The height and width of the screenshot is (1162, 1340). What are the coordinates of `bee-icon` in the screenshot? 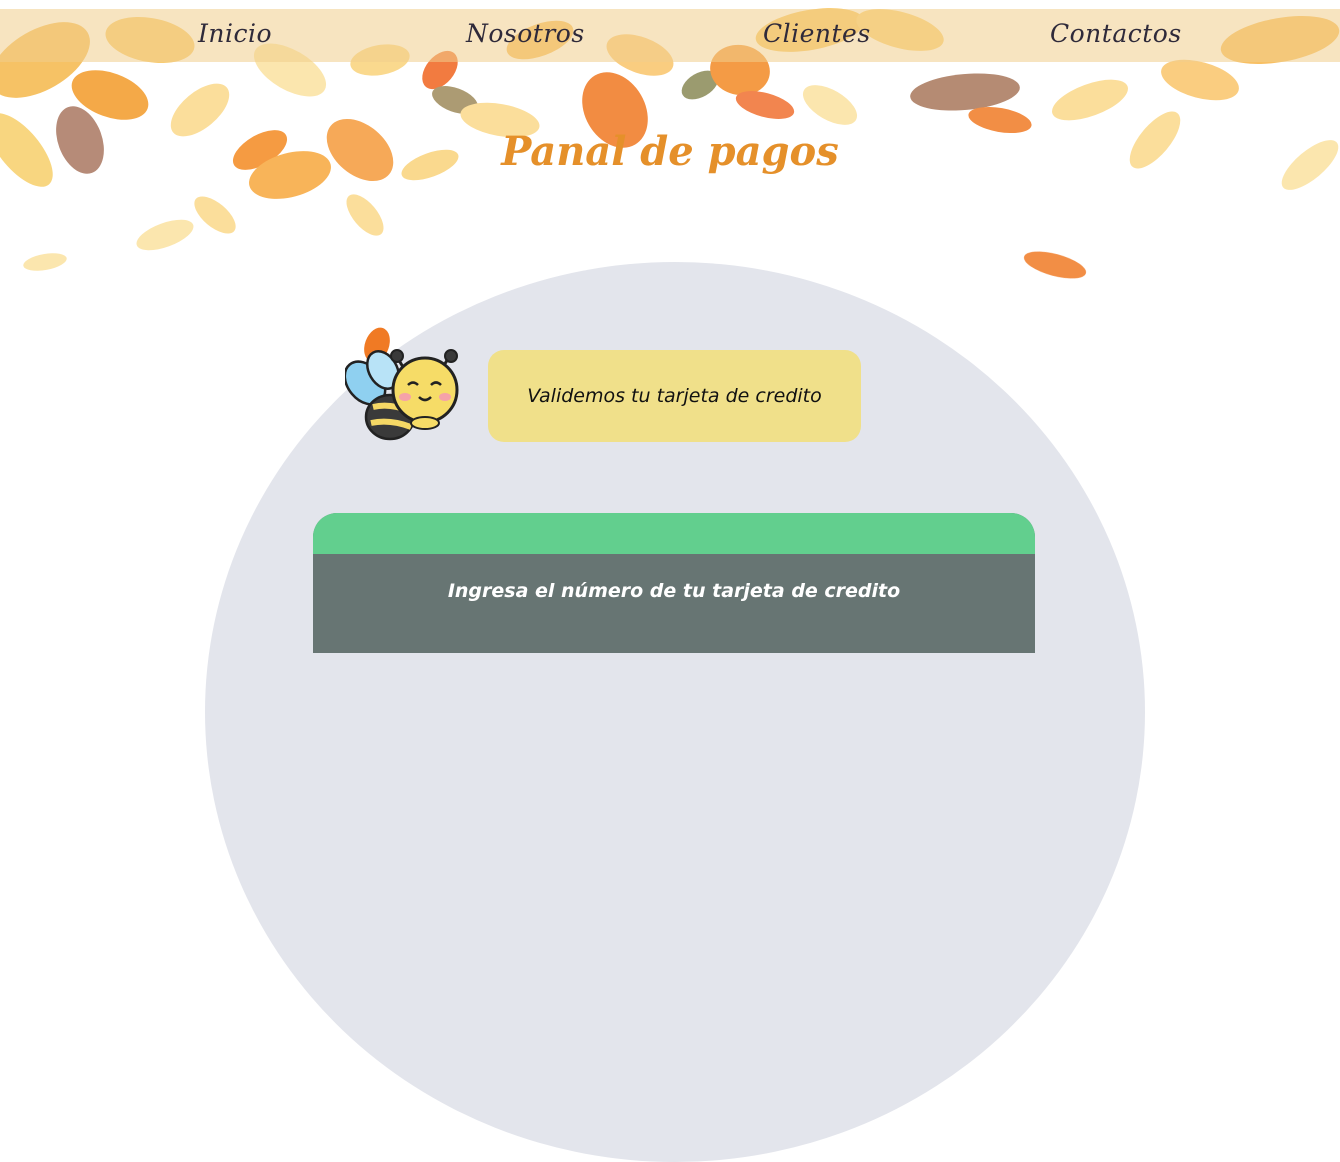 It's located at (402, 384).